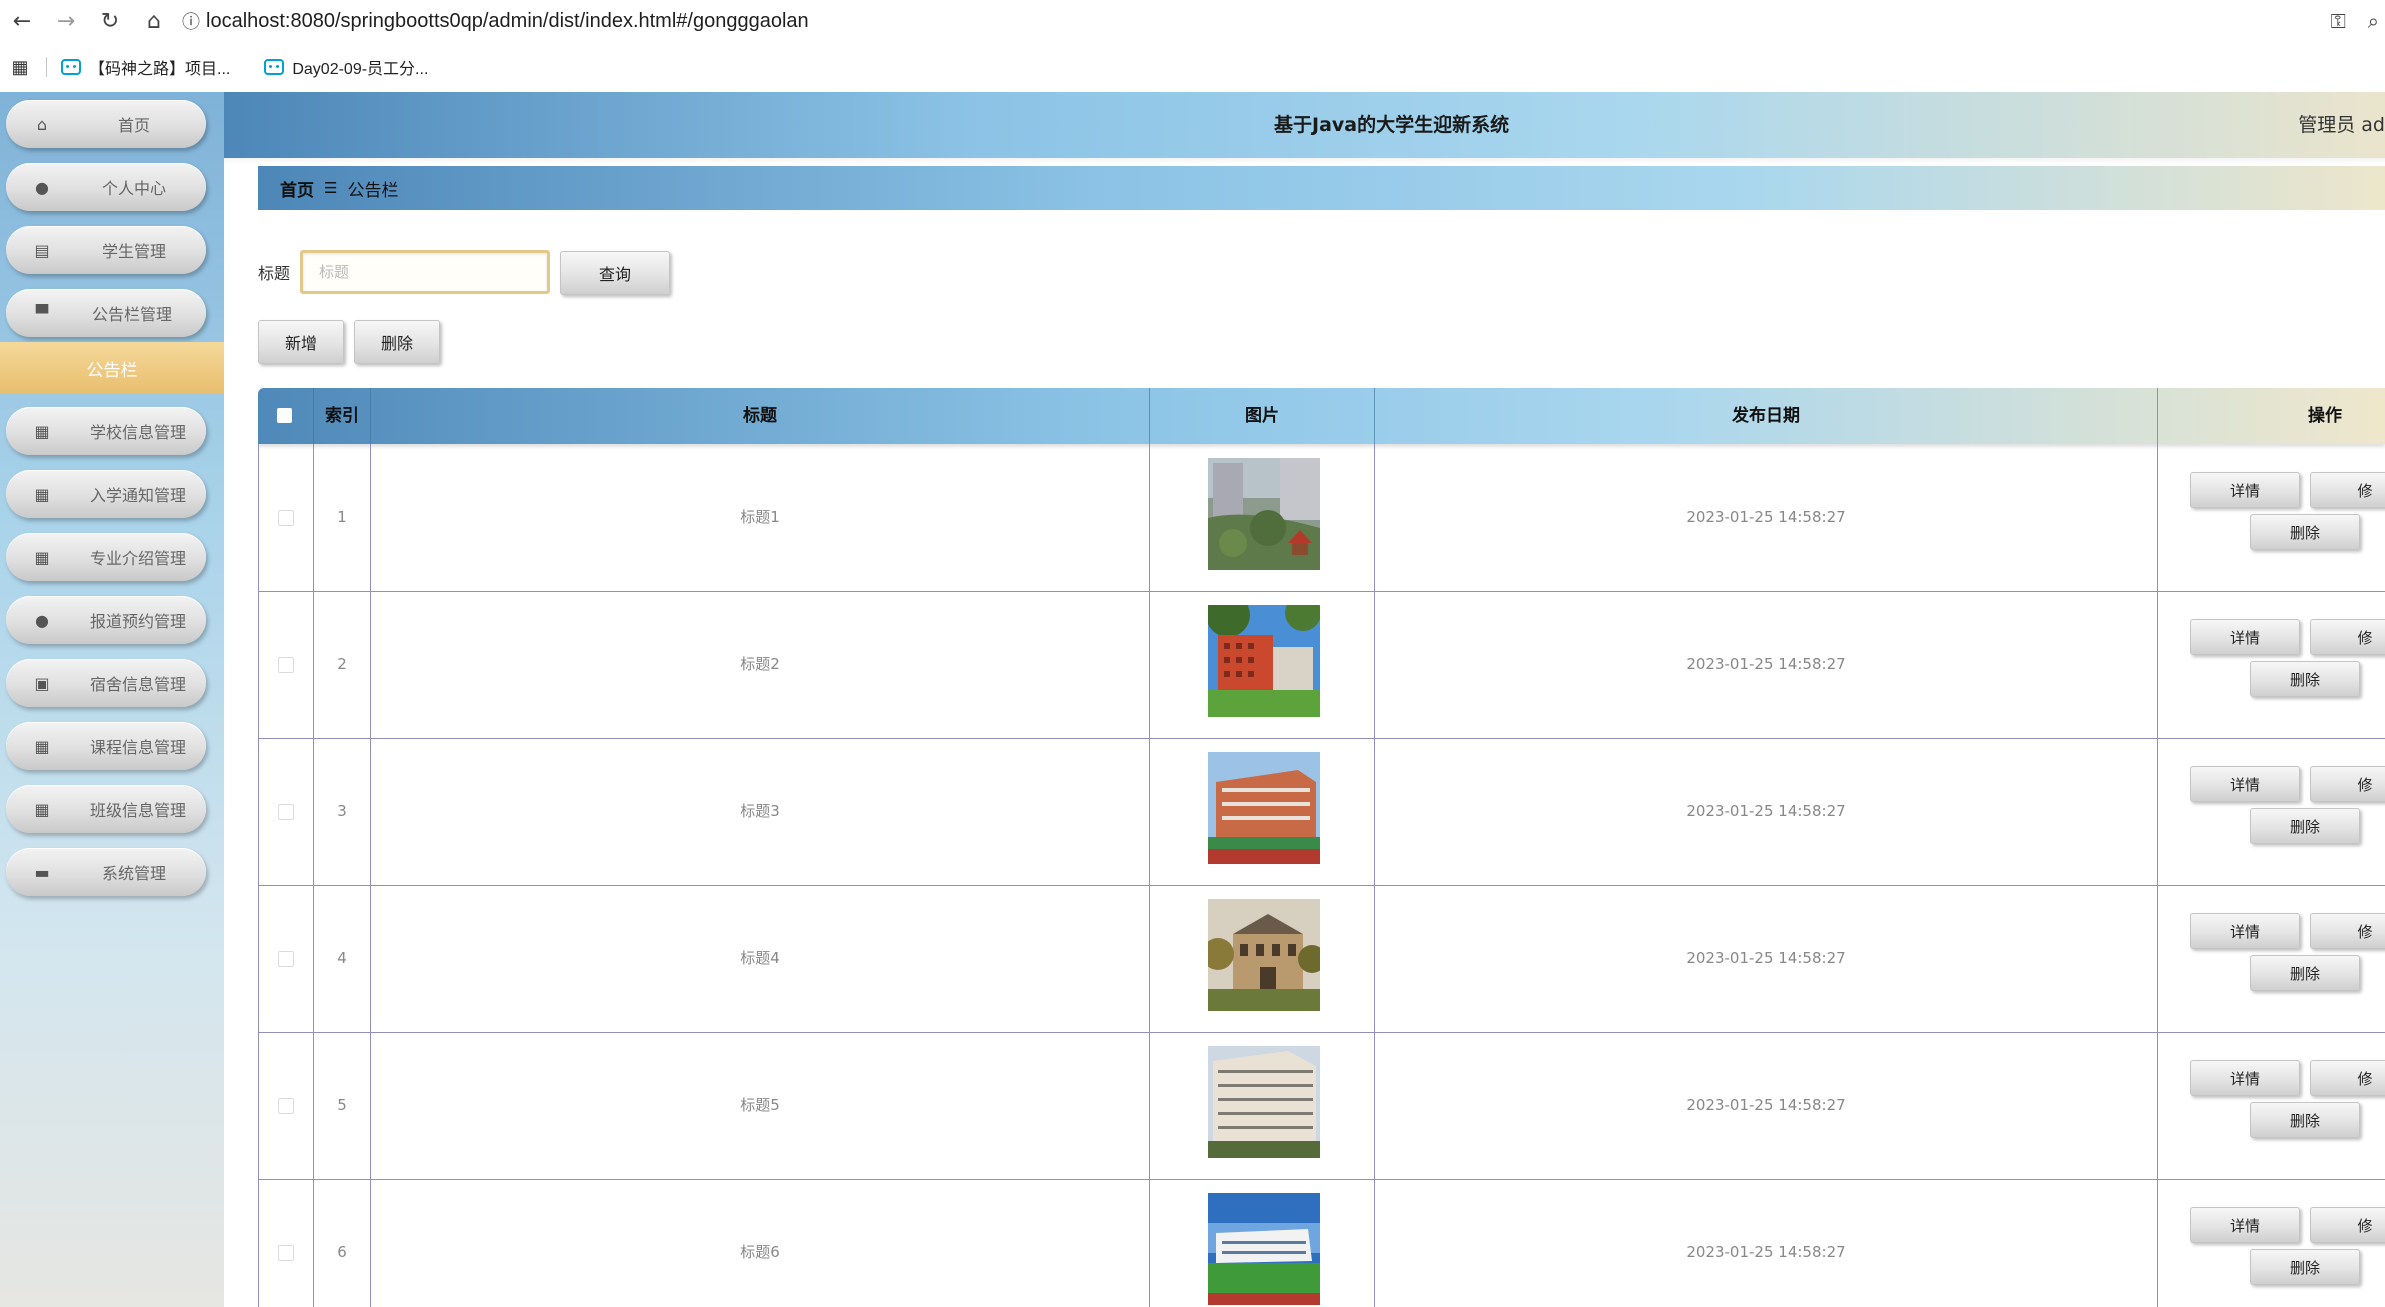 This screenshot has height=1307, width=2385. Describe the element at coordinates (134, 873) in the screenshot. I see `sidebar-item-label: 系统管理` at that location.